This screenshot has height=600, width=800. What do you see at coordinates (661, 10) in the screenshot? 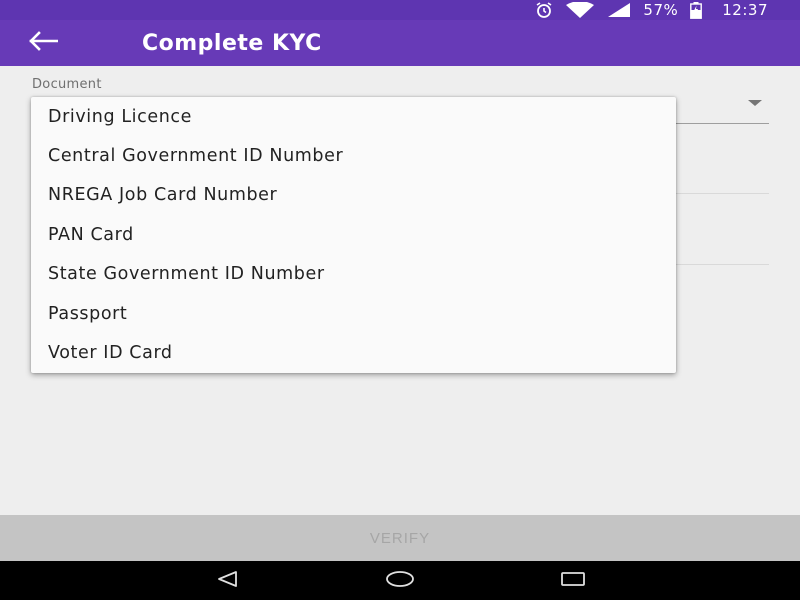
I see `battery-percentage: 57%` at bounding box center [661, 10].